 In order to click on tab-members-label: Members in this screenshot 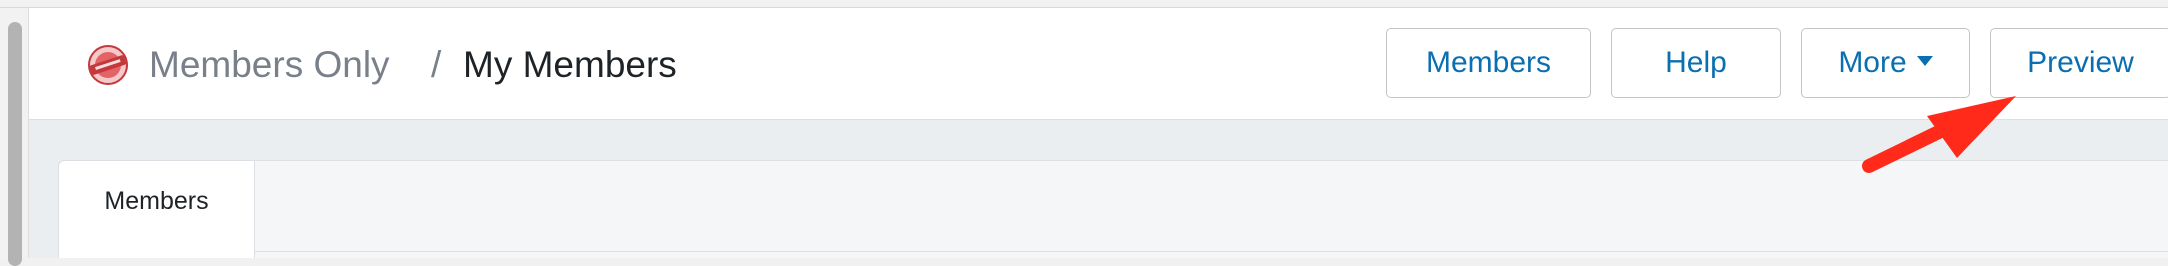, I will do `click(156, 201)`.